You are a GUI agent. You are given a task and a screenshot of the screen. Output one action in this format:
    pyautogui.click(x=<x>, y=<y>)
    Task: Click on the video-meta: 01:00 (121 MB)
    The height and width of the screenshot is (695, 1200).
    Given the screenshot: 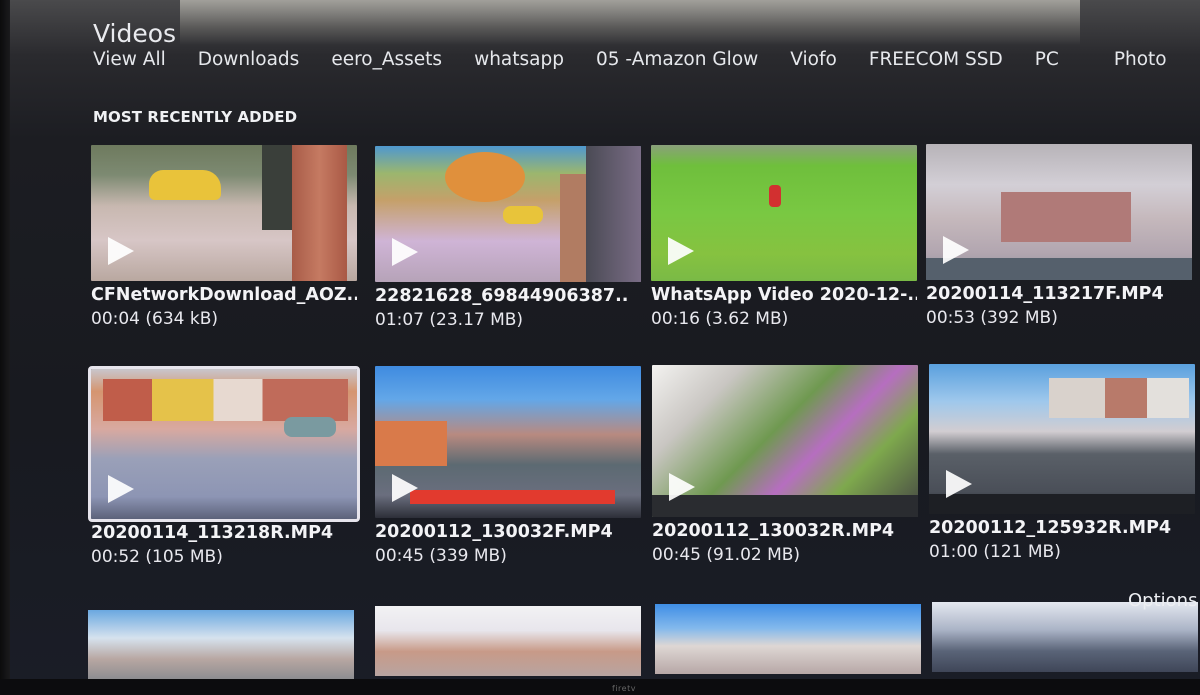 What is the action you would take?
    pyautogui.click(x=995, y=552)
    